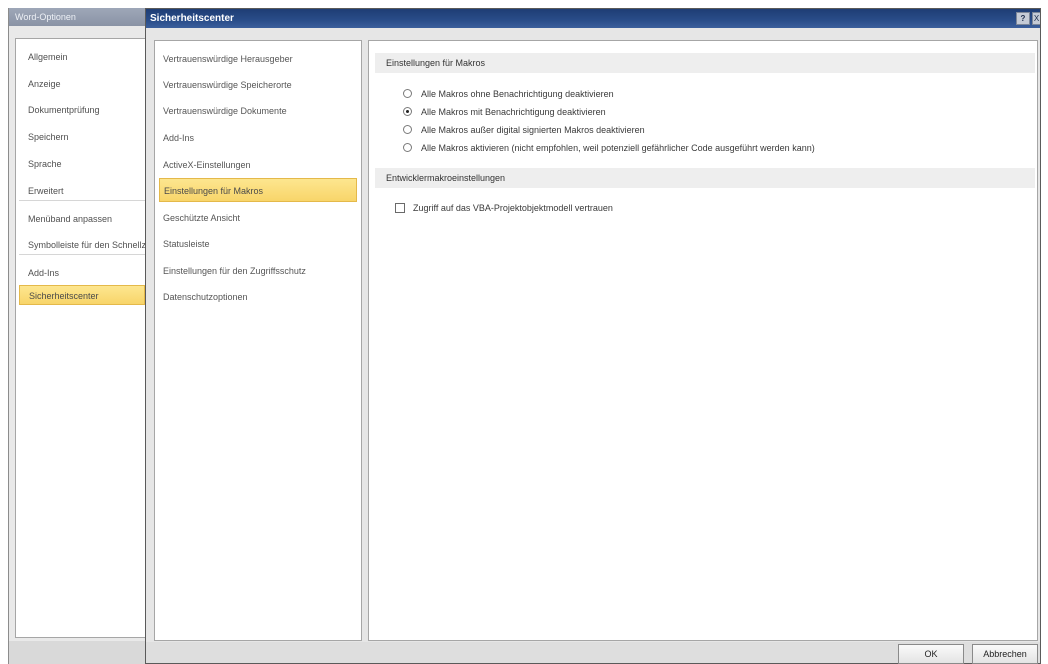 The image size is (1048, 664). I want to click on word-options-nav-allgemein: Allgemein, so click(82, 57).